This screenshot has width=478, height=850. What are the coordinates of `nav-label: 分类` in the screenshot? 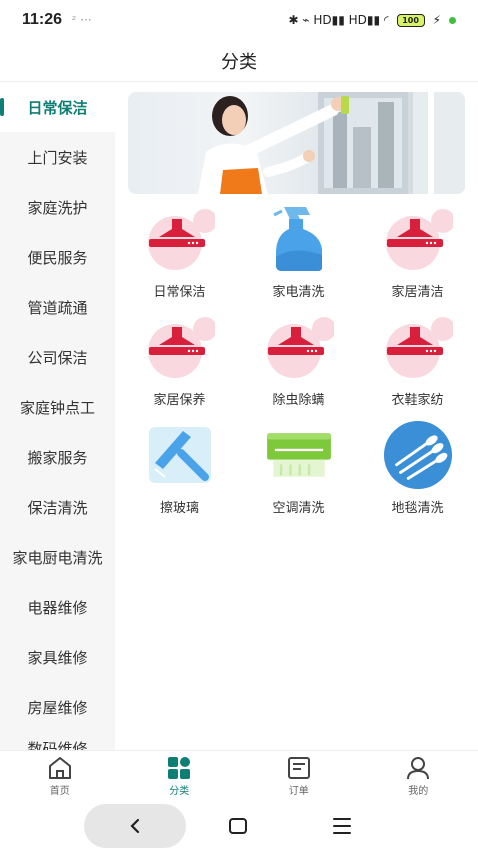 It's located at (179, 791).